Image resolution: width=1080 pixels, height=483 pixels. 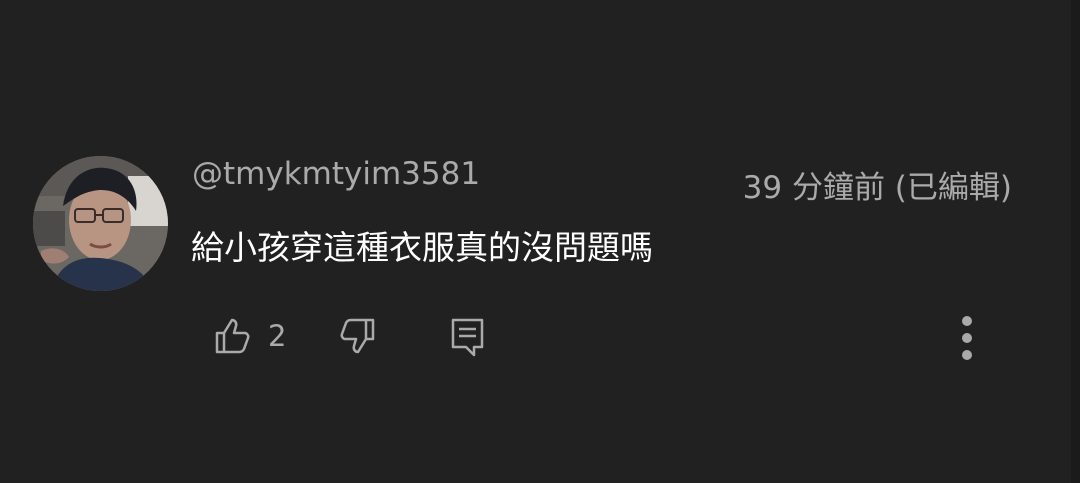 I want to click on reply-button, so click(x=467, y=336).